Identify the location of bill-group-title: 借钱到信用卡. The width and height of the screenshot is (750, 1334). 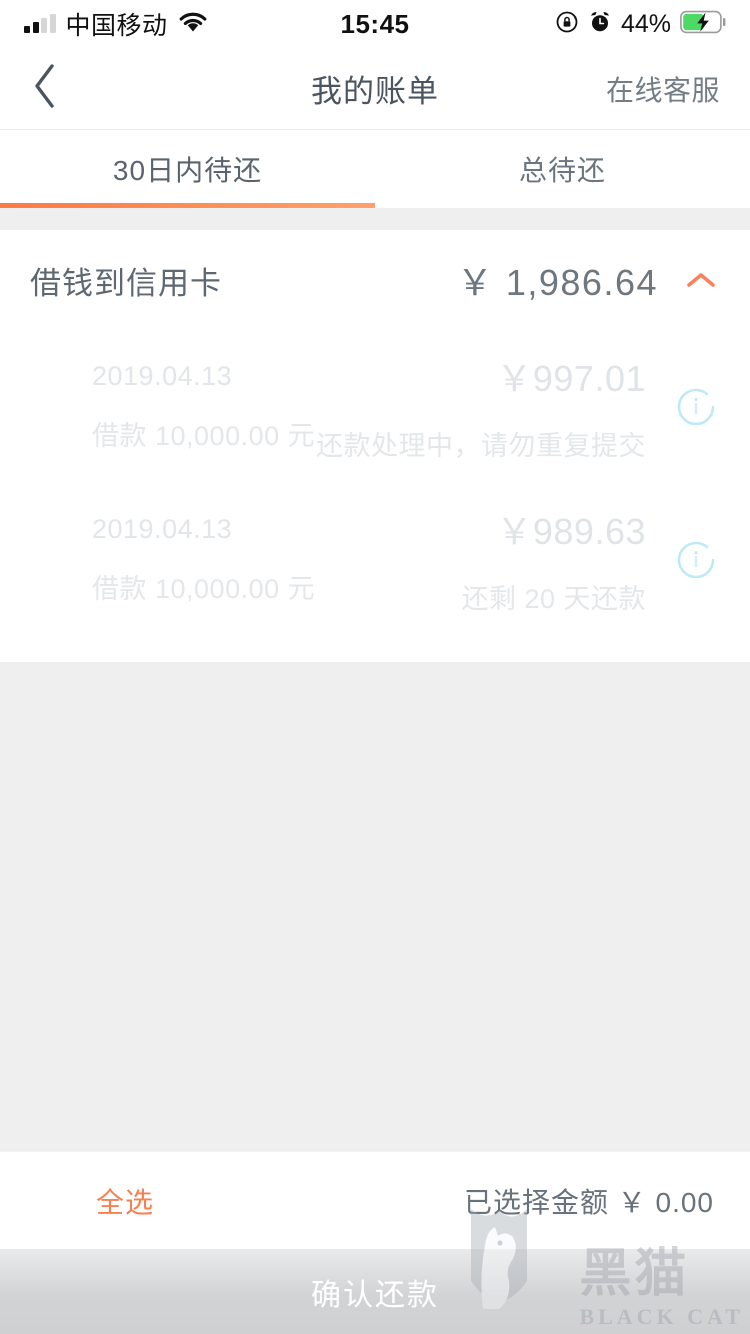
(126, 283).